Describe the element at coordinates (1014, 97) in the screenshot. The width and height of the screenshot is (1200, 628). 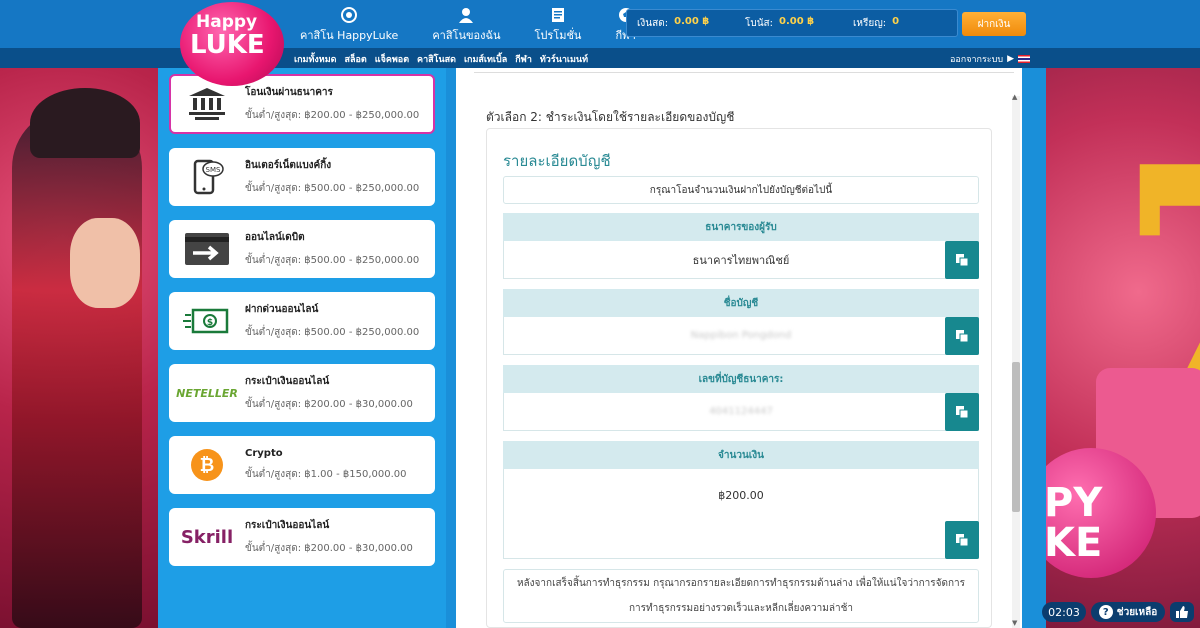
I see `scroll-up-arrow-icon: ▲` at that location.